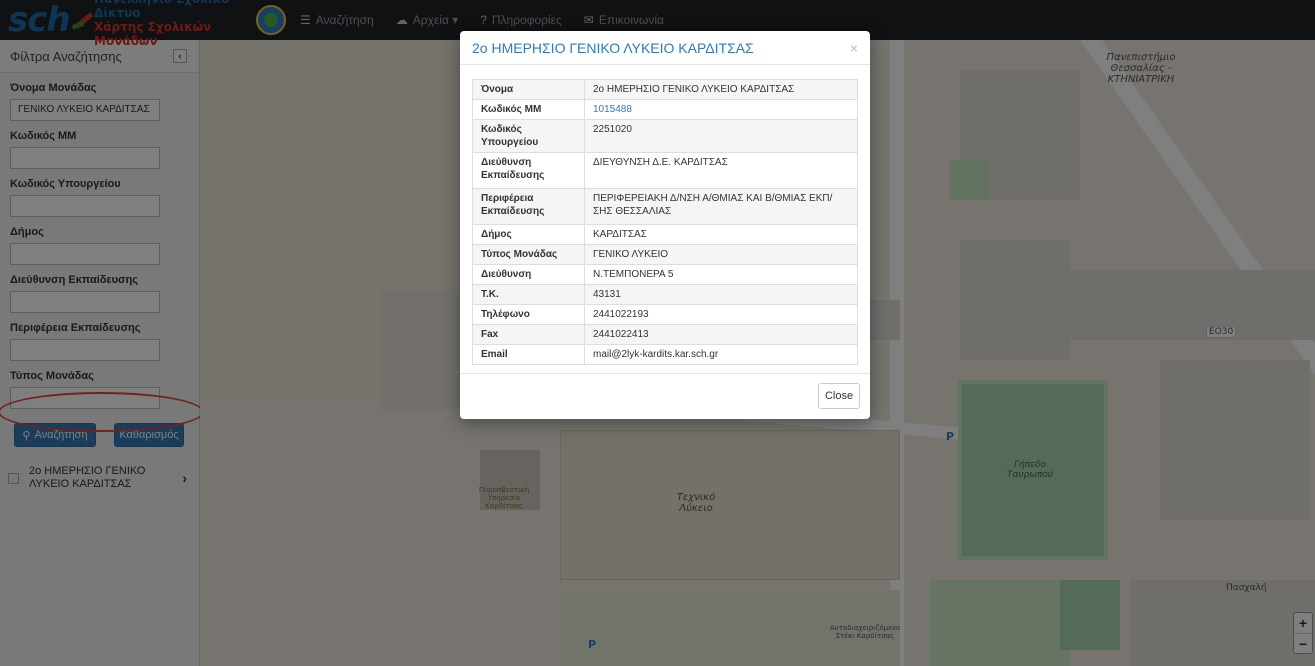  I want to click on row-key: Κωδικός Υπουργείου, so click(528, 136).